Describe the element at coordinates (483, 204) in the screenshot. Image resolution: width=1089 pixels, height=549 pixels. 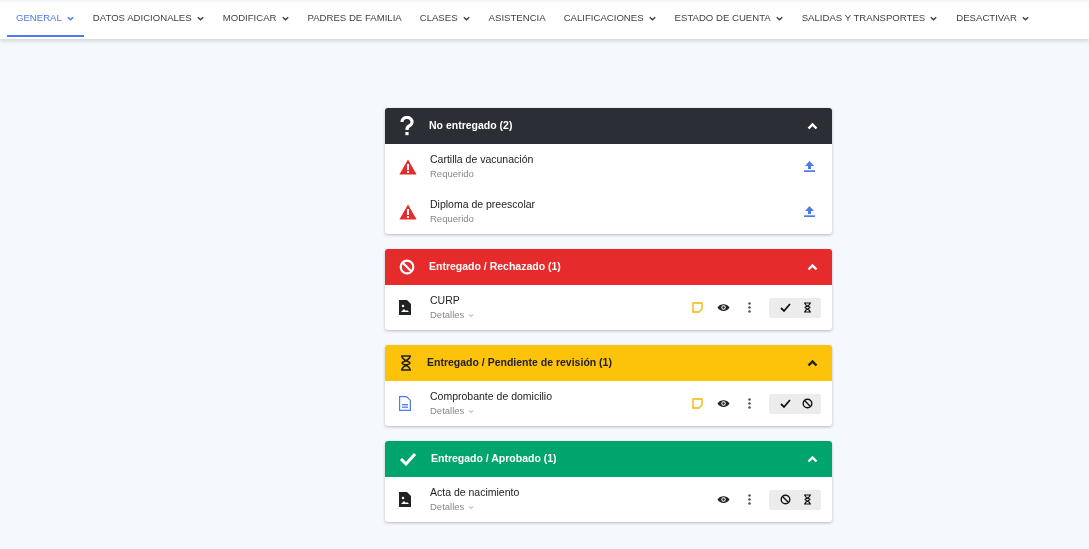
I see `document-name: Diploma de preescolar` at that location.